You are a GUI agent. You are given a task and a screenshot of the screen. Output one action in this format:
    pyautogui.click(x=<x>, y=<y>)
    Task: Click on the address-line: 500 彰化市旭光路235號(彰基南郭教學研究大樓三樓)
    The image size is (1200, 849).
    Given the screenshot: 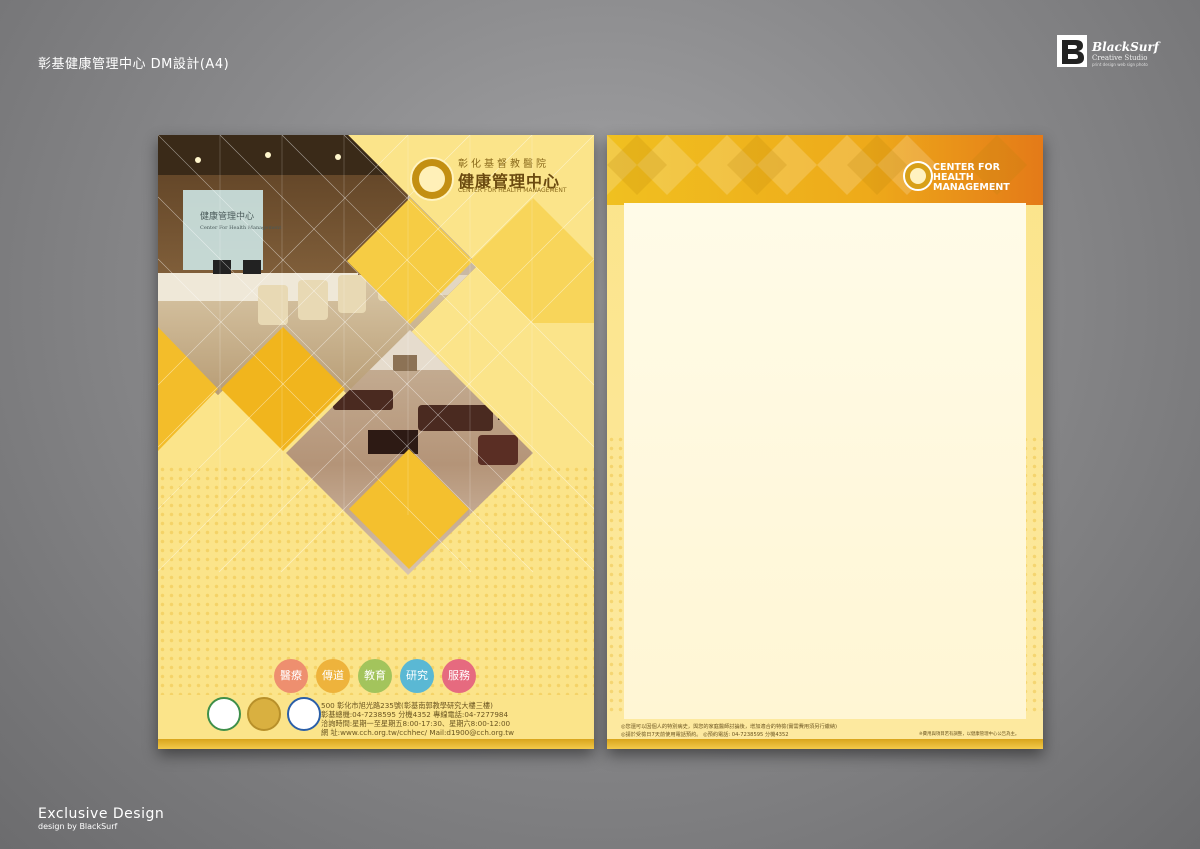 What is the action you would take?
    pyautogui.click(x=407, y=705)
    